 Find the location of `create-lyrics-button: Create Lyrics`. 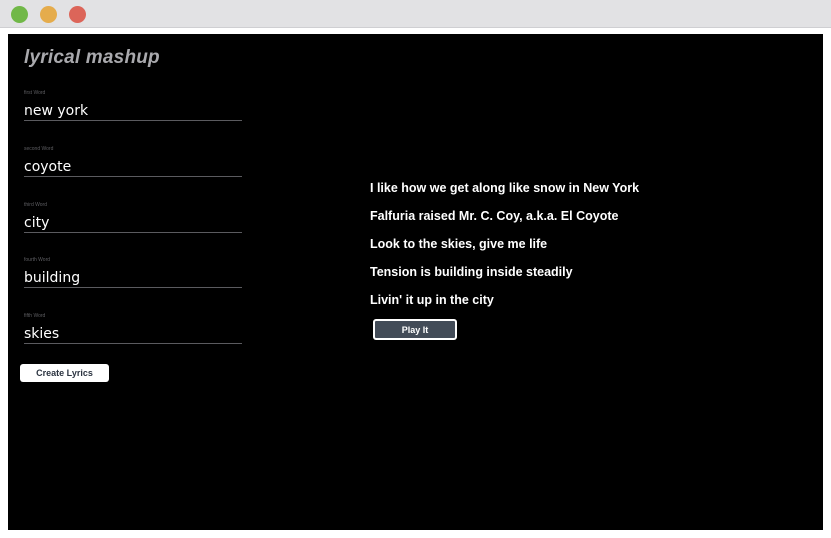

create-lyrics-button: Create Lyrics is located at coordinates (64, 373).